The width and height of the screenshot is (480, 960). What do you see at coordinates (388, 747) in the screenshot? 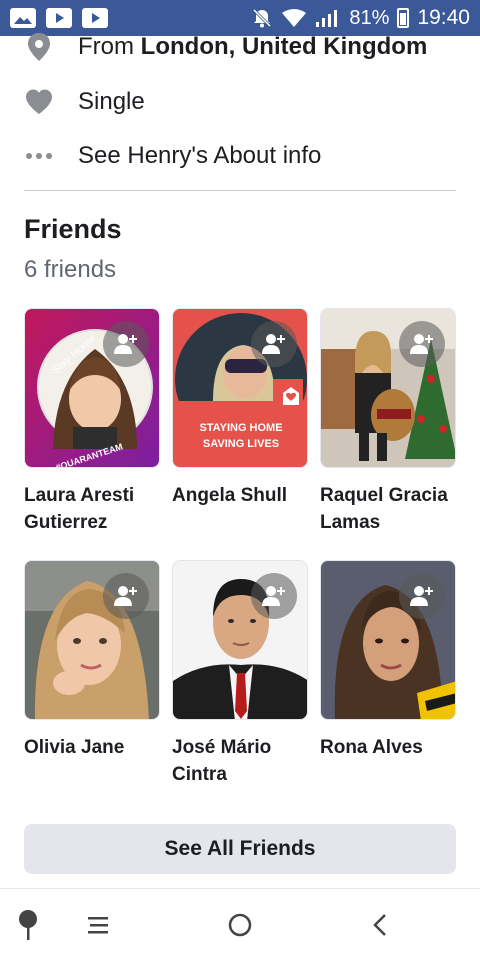
I see `friend-name: Rona Alves` at bounding box center [388, 747].